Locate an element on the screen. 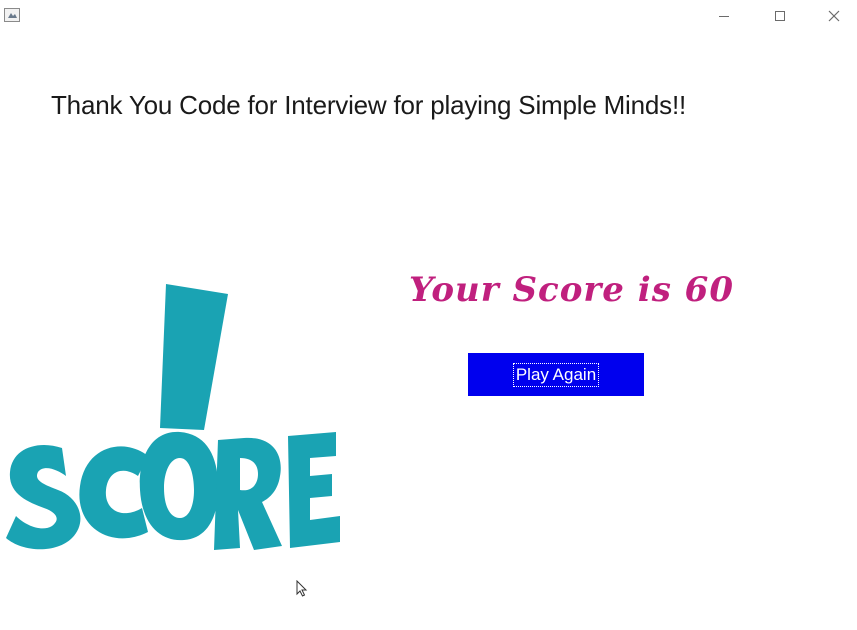 Image resolution: width=857 pixels, height=630 pixels. score-label: Your Score is 60 is located at coordinates (571, 290).